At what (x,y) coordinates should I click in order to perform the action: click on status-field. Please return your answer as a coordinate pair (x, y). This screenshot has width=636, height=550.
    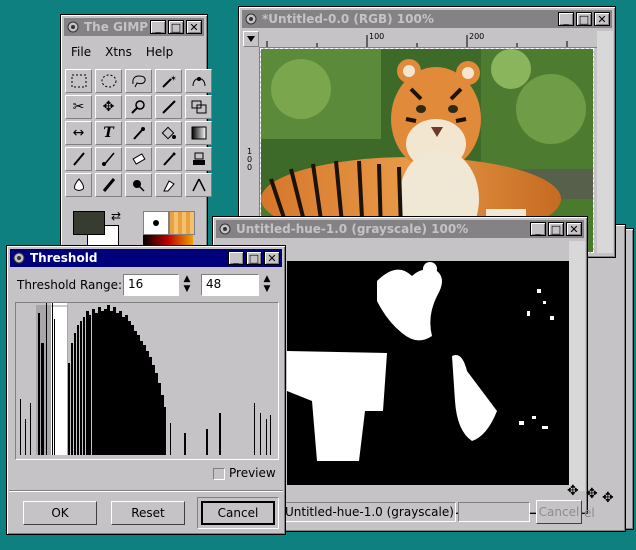
    Looking at the image, I should click on (494, 512).